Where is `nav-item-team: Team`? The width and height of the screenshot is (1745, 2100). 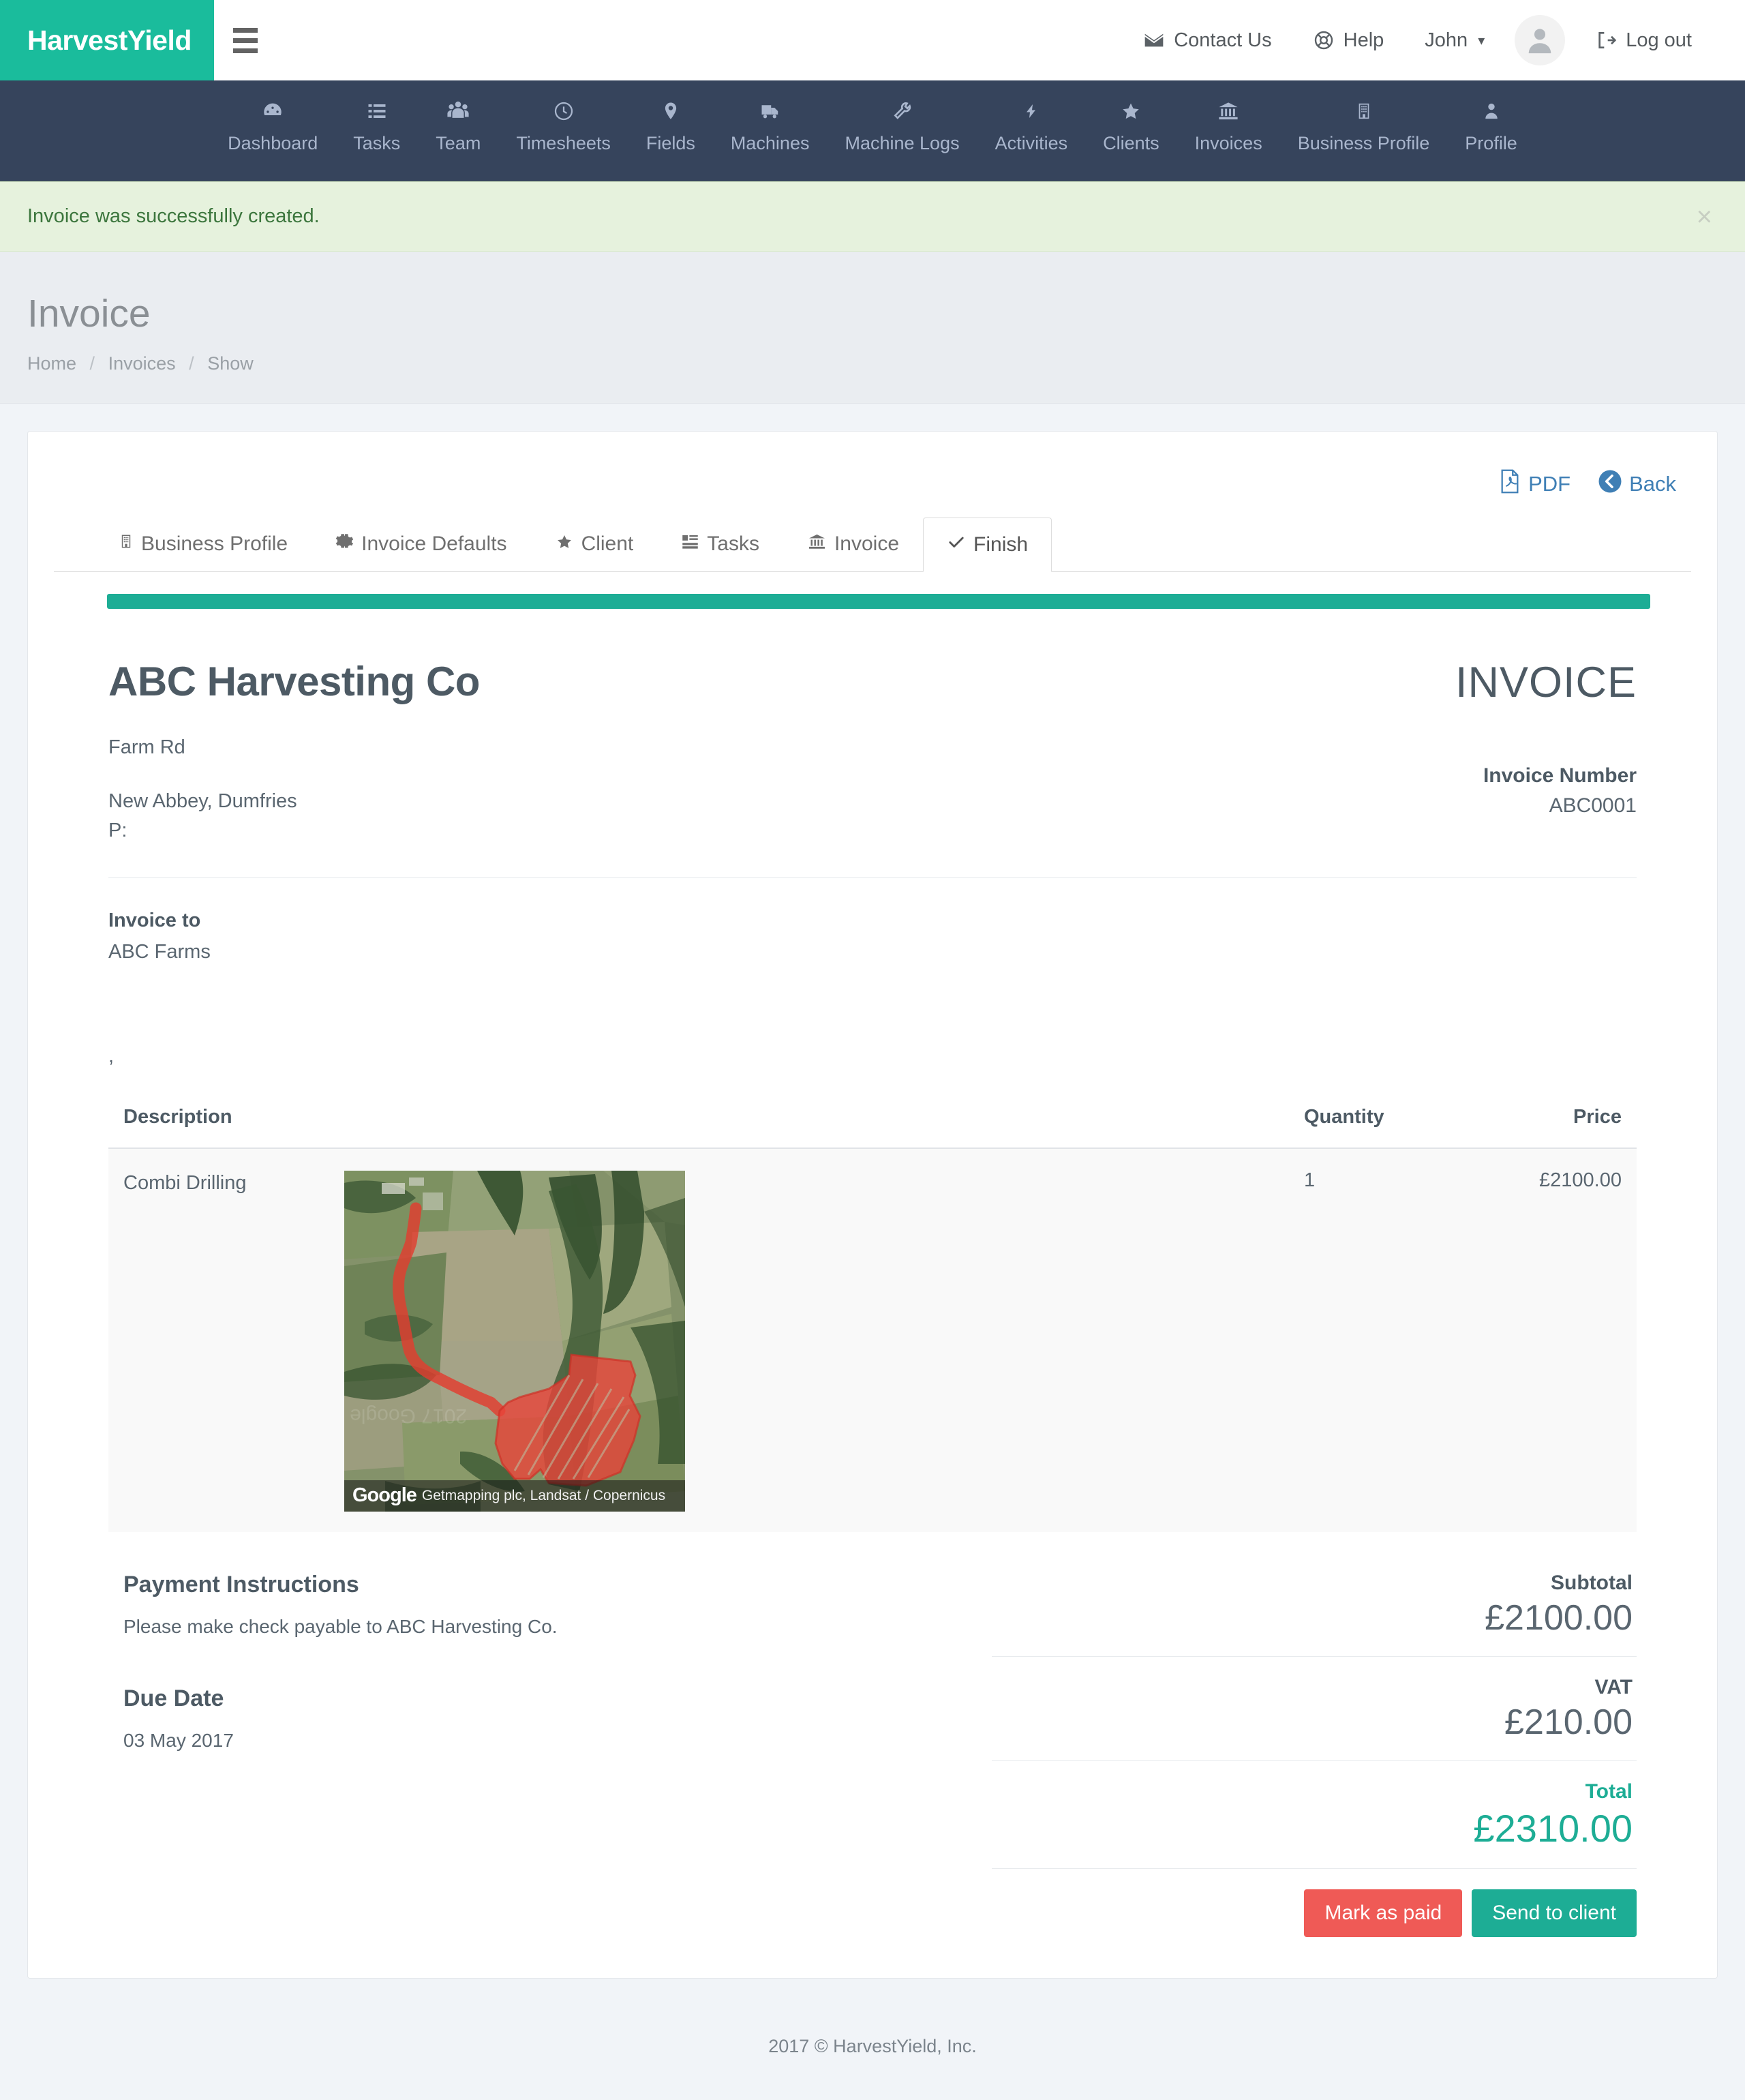
nav-item-team: Team is located at coordinates (458, 126).